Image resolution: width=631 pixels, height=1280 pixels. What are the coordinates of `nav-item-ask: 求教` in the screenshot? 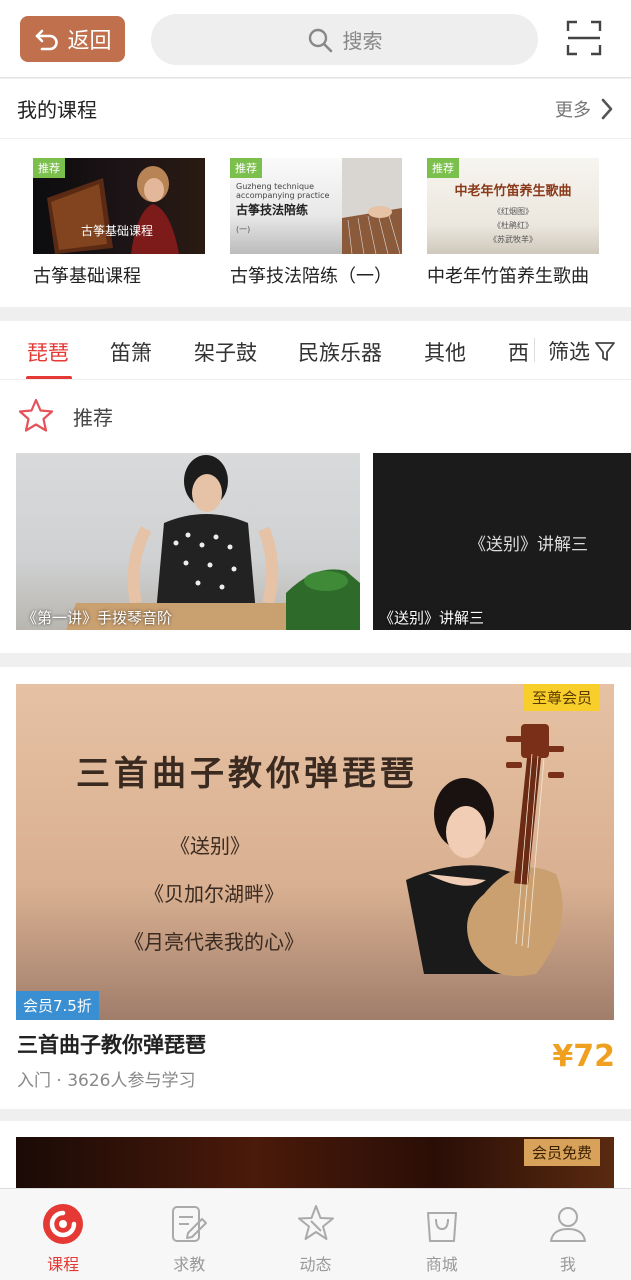 It's located at (189, 1234).